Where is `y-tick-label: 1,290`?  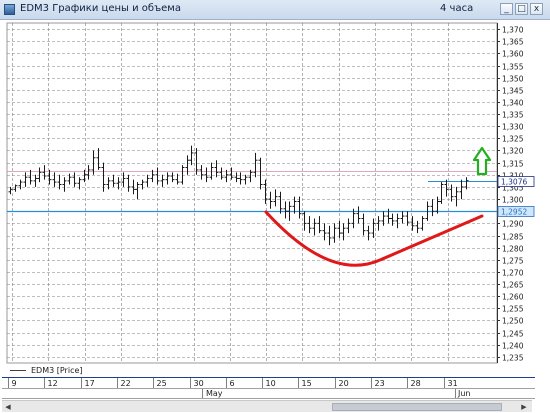
y-tick-label: 1,290 is located at coordinates (513, 224).